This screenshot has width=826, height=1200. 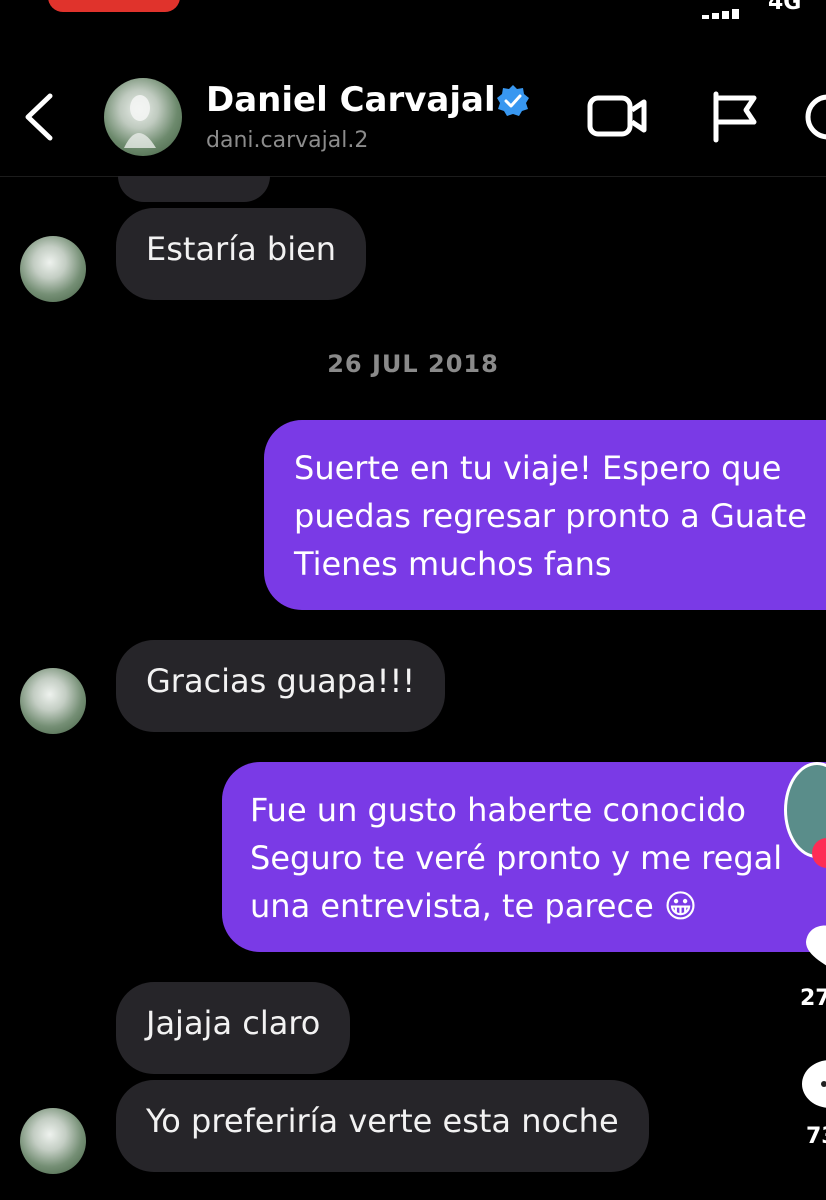 I want to click on incoming-message: Gracias guapa!!!, so click(x=281, y=686).